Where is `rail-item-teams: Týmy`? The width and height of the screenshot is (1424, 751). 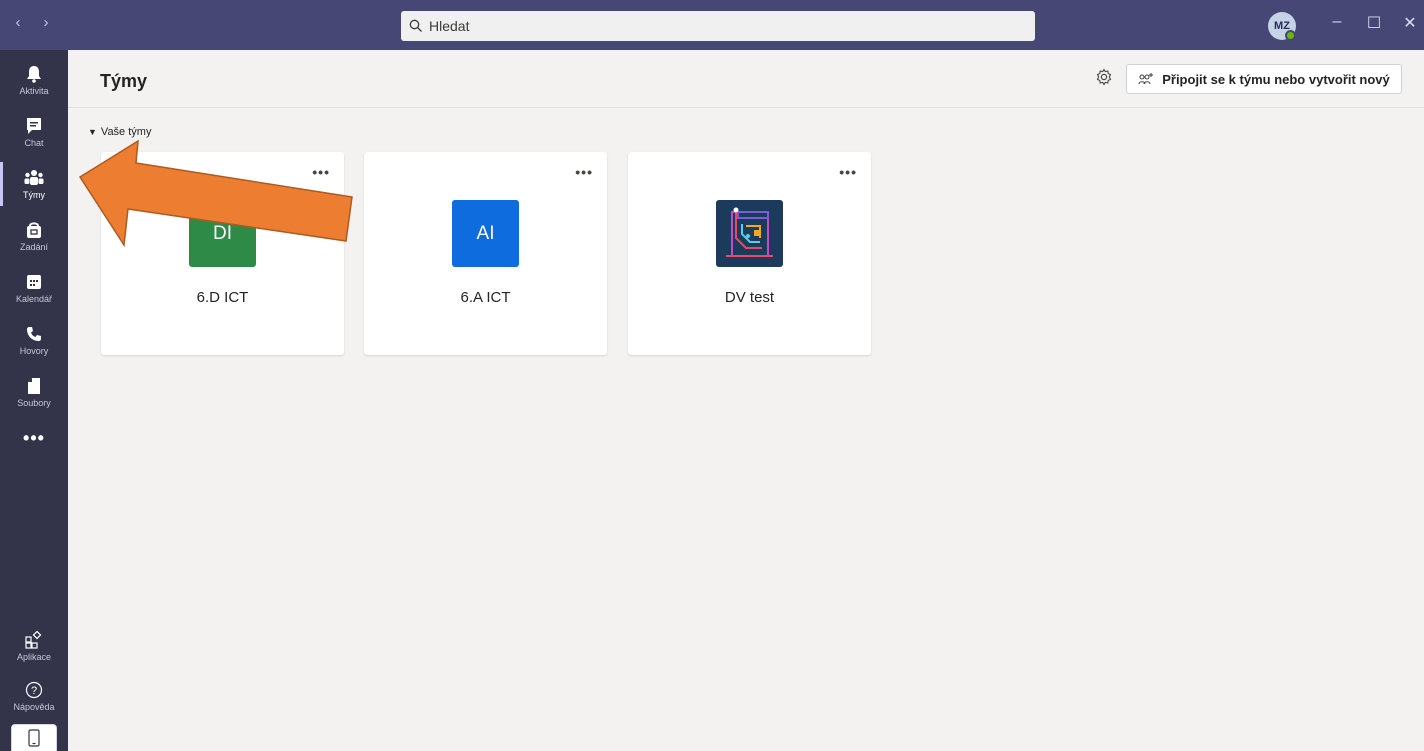
rail-item-teams: Týmy is located at coordinates (34, 184).